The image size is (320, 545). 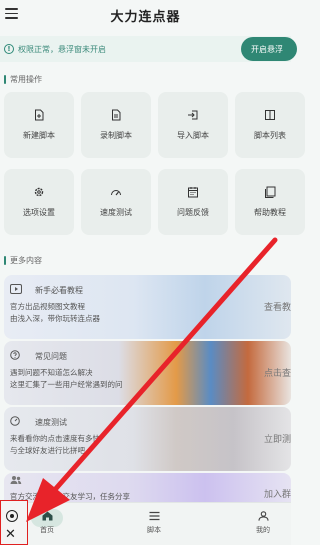 What do you see at coordinates (270, 125) in the screenshot?
I see `tile-script-list: 脚本列表` at bounding box center [270, 125].